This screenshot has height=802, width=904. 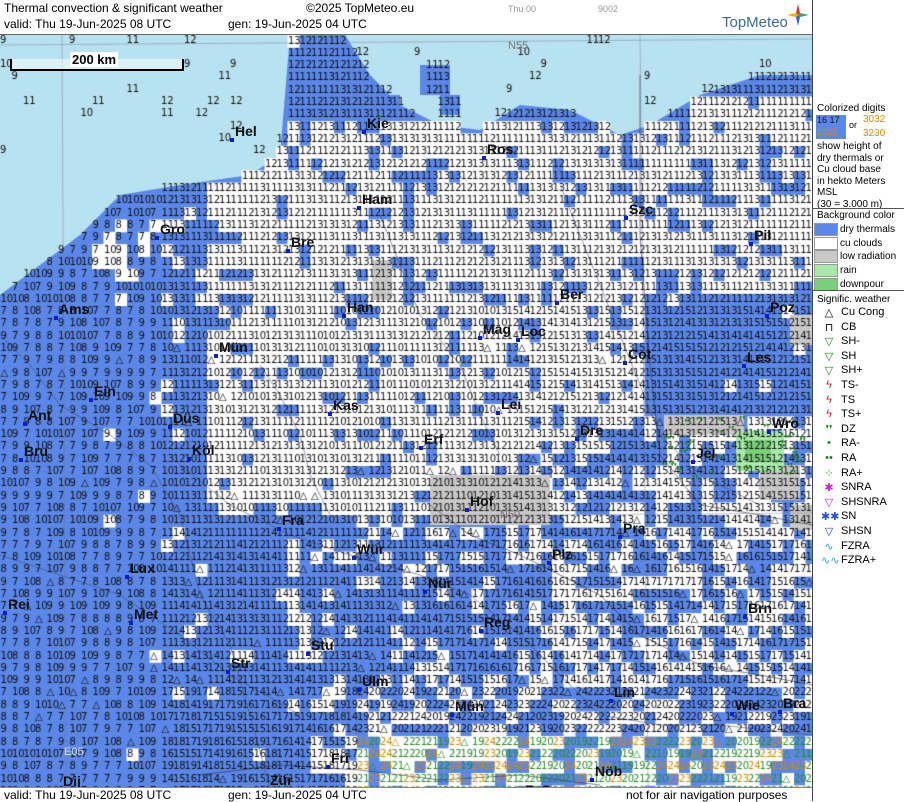 What do you see at coordinates (868, 230) in the screenshot?
I see `legend-bg-label: dry thermals` at bounding box center [868, 230].